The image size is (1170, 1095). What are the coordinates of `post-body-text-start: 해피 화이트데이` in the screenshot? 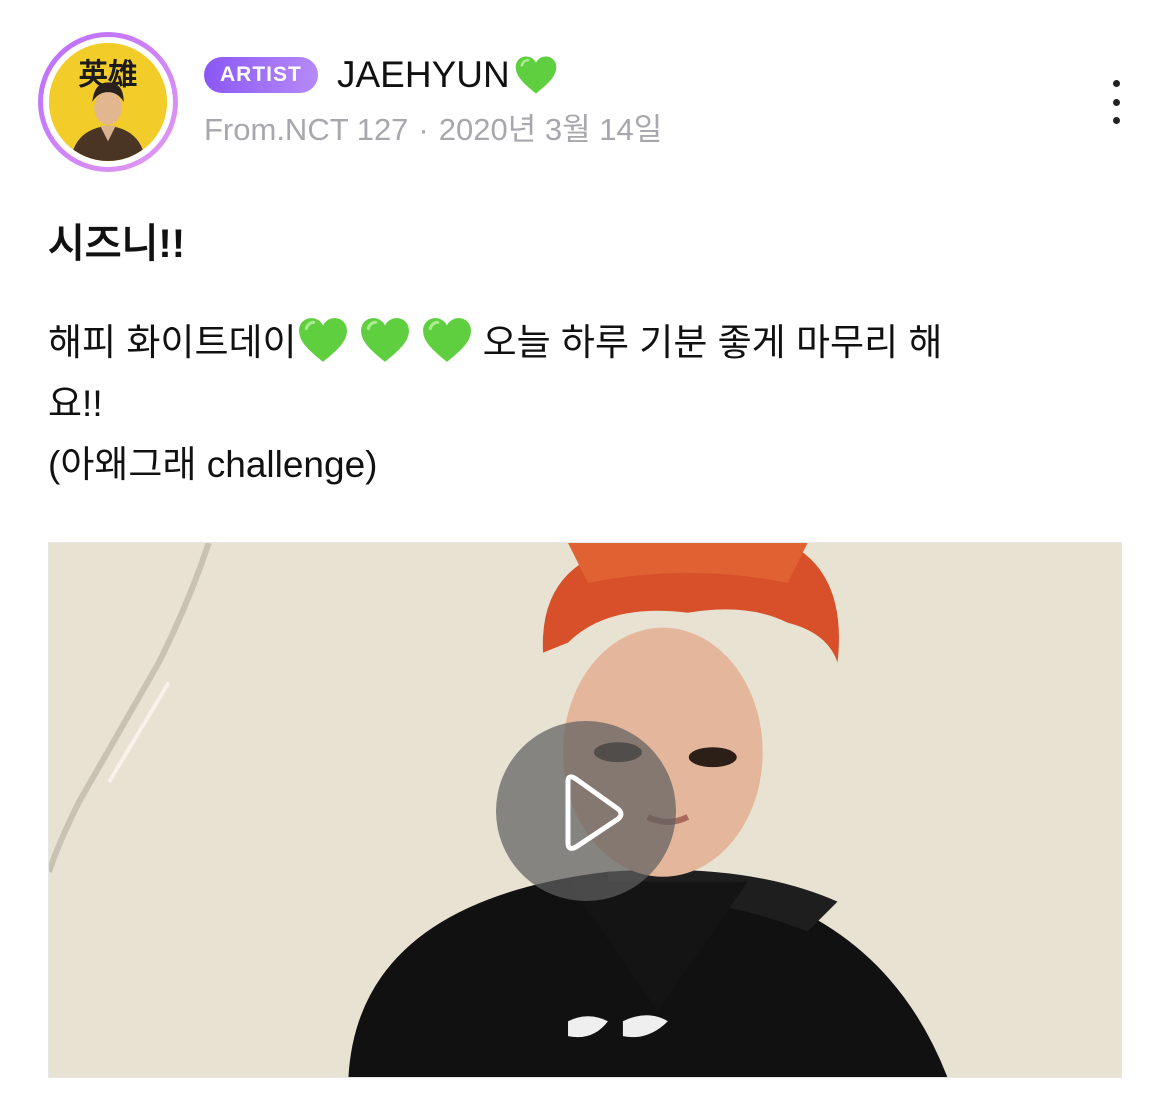 It's located at (172, 342).